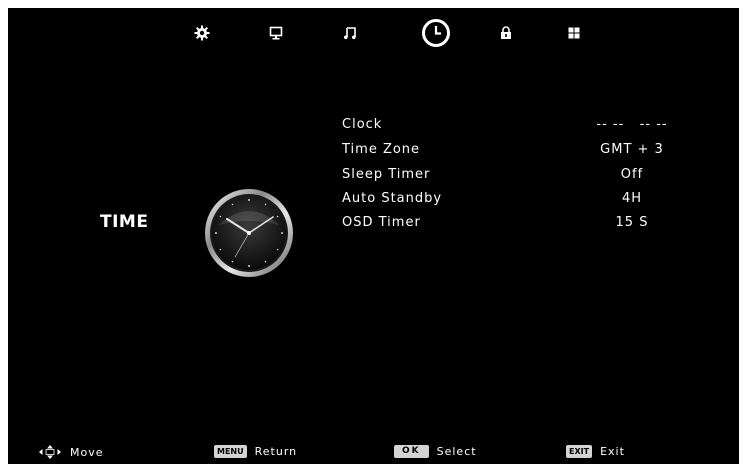  What do you see at coordinates (595, 451) in the screenshot?
I see `hint-exit: EXIT Exit` at bounding box center [595, 451].